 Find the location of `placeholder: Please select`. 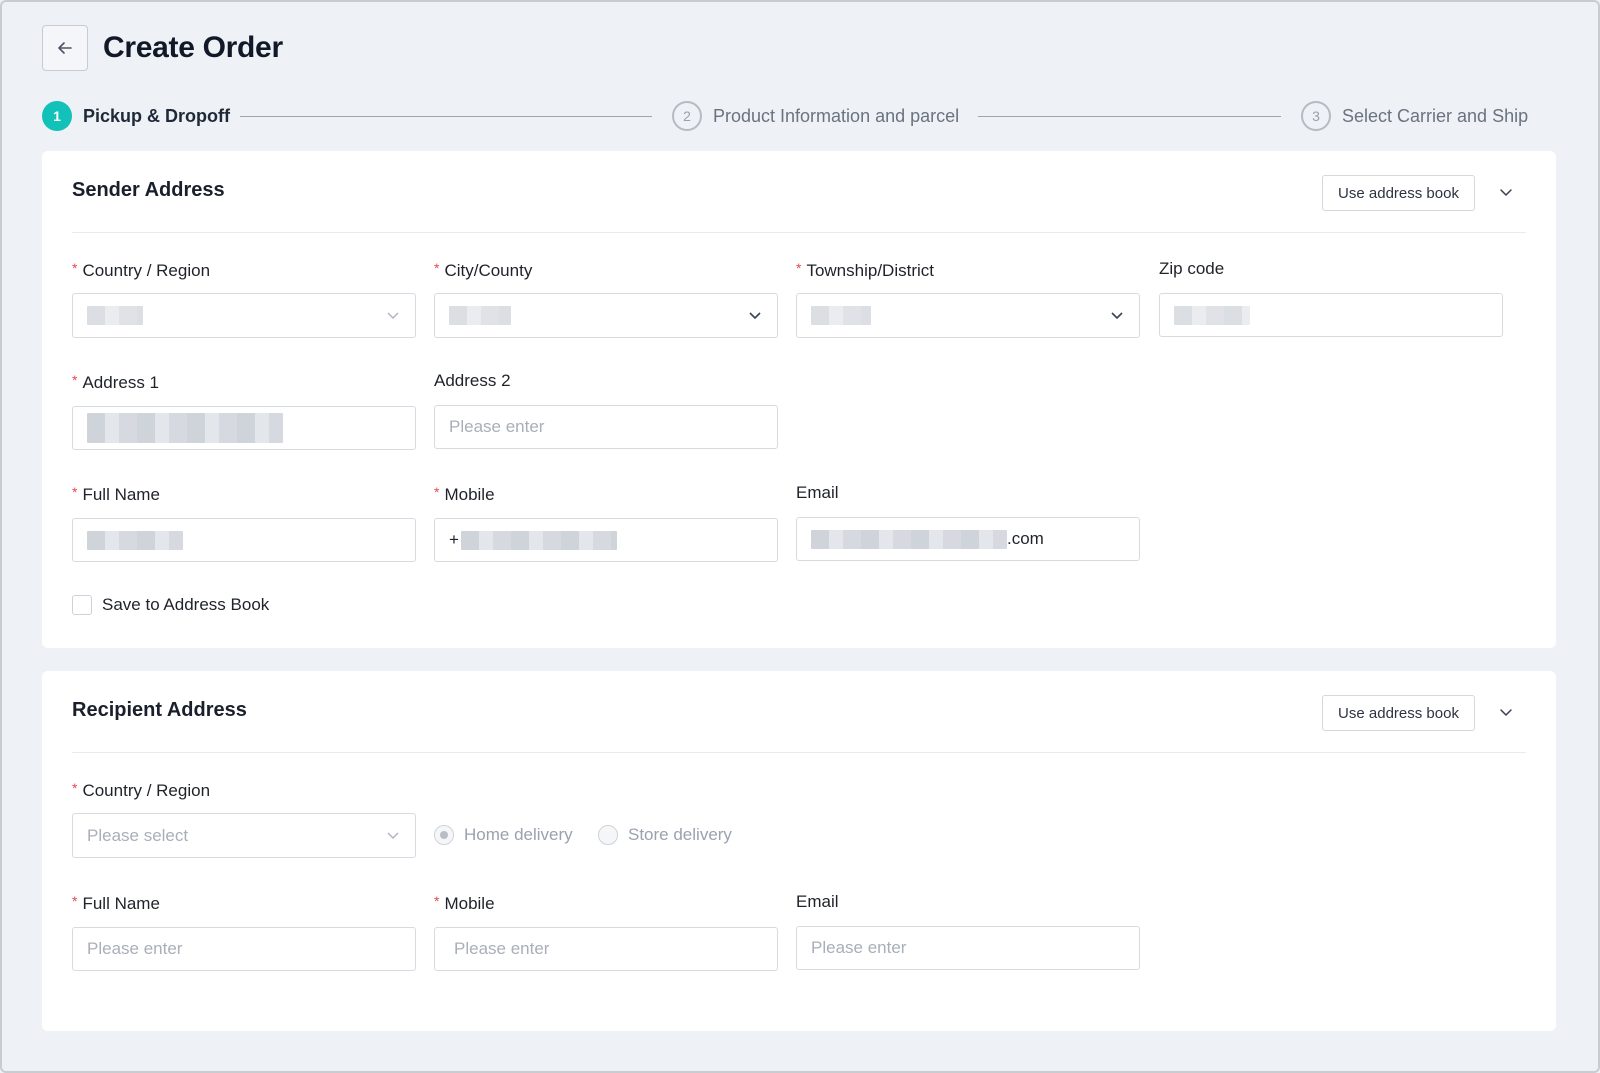

placeholder: Please select is located at coordinates (138, 835).